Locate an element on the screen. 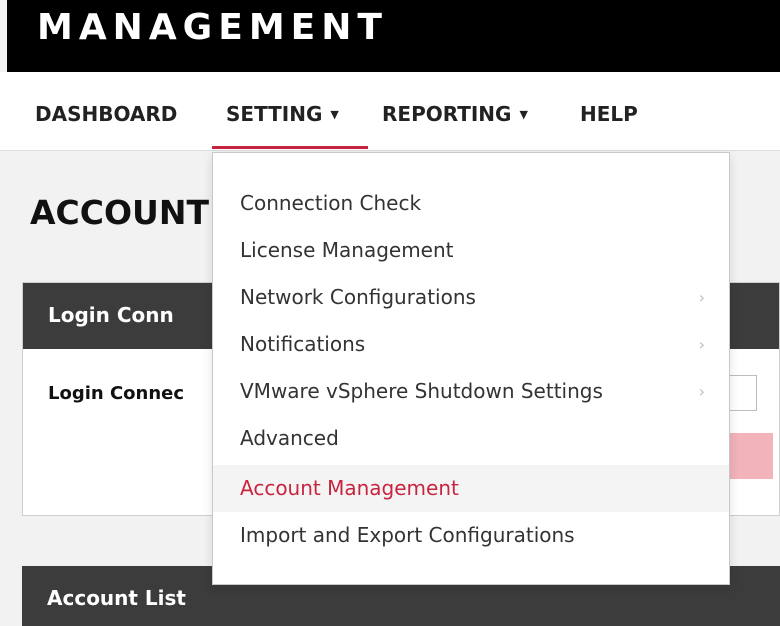 The image size is (780, 626). menu-item-label: VMware vSphere Shutdown Settings is located at coordinates (421, 391).